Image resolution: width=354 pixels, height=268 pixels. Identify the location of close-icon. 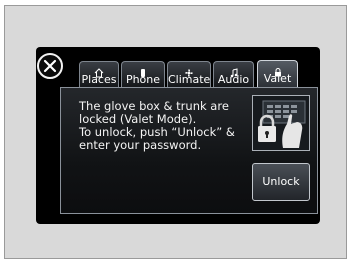
(50, 66).